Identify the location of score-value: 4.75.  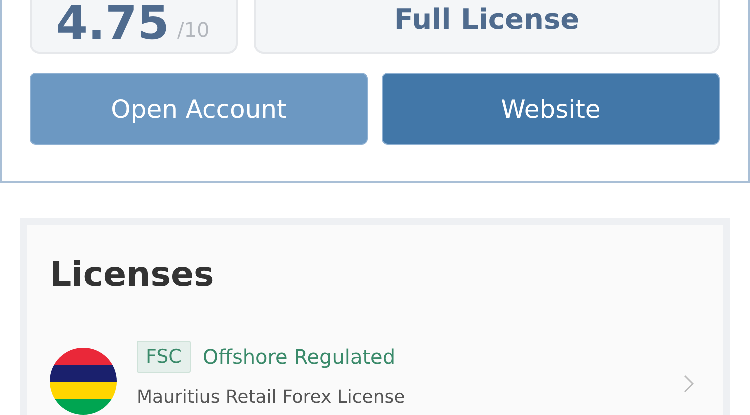
(113, 23).